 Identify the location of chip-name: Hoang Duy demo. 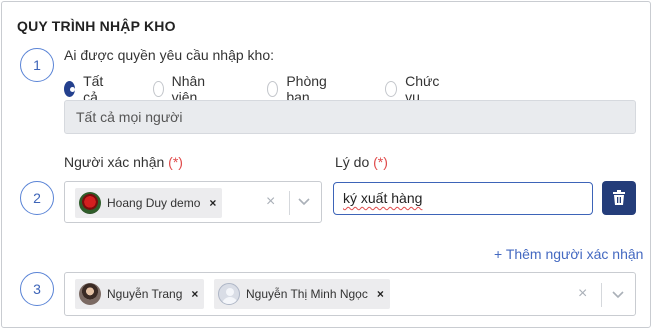
(154, 203).